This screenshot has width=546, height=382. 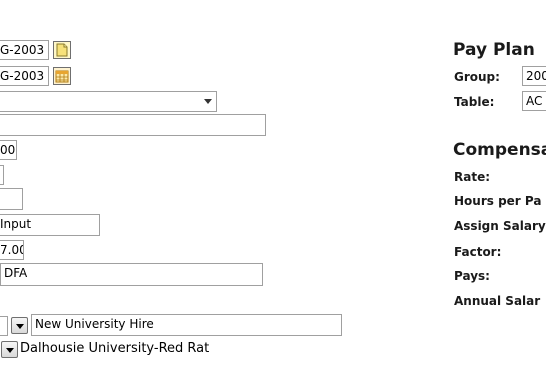 What do you see at coordinates (108, 101) in the screenshot?
I see `select-field` at bounding box center [108, 101].